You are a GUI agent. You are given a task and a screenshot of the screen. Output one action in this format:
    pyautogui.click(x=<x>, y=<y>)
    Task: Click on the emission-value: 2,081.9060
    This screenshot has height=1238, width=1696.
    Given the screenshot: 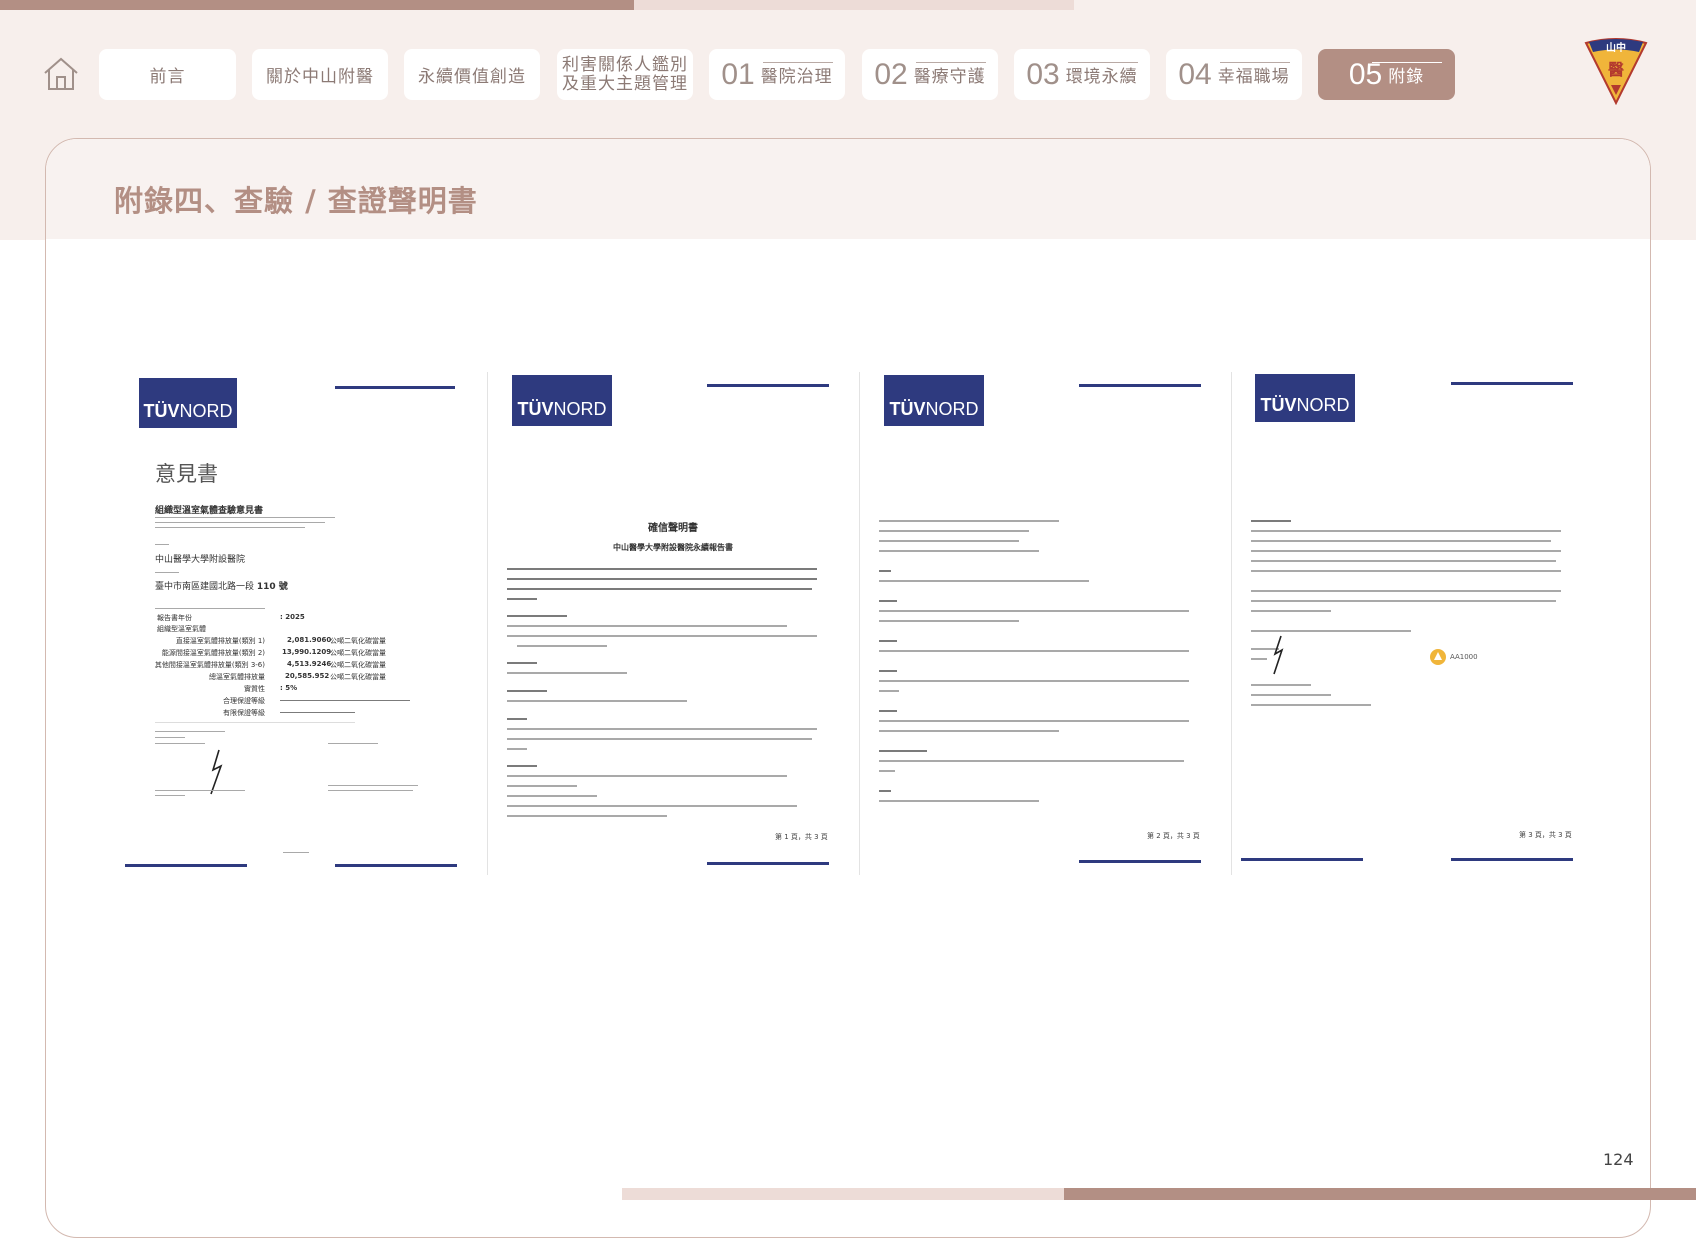 What is the action you would take?
    pyautogui.click(x=309, y=640)
    